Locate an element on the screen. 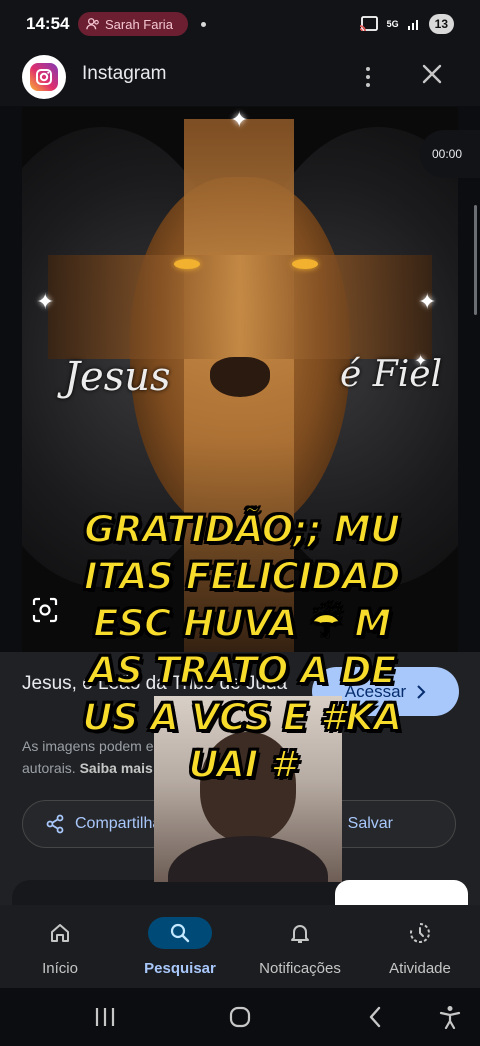 This screenshot has width=480, height=1046. instagram-logo-icon is located at coordinates (44, 77).